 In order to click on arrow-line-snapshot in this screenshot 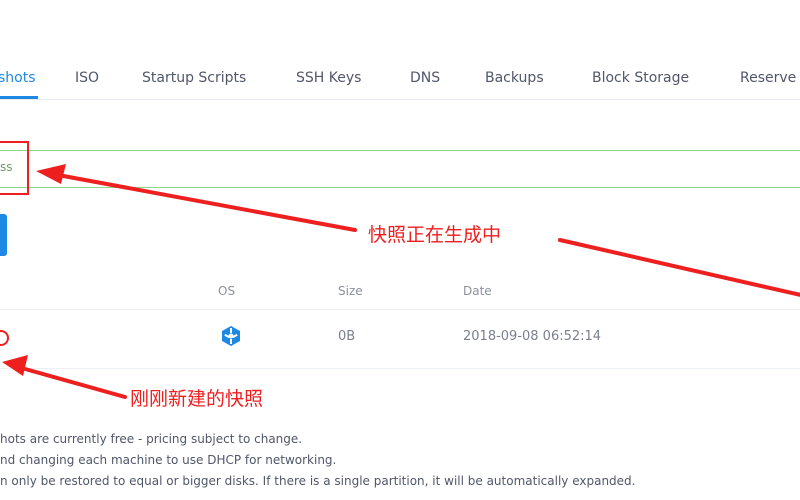, I will do `click(71, 382)`.